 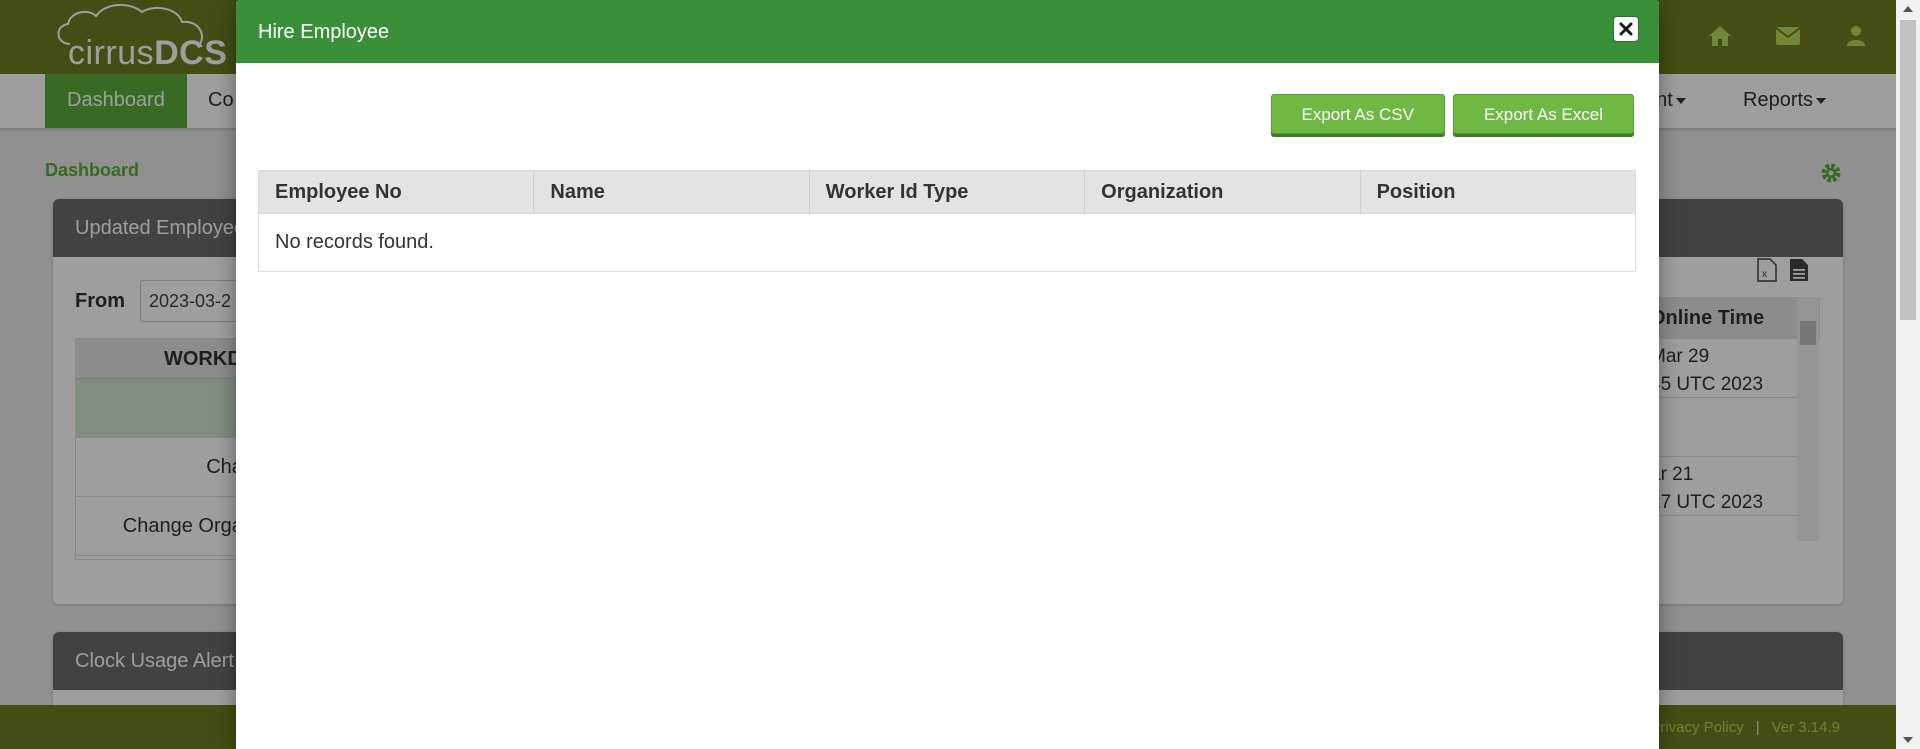 What do you see at coordinates (396, 192) in the screenshot?
I see `column-employee-no: Employee No` at bounding box center [396, 192].